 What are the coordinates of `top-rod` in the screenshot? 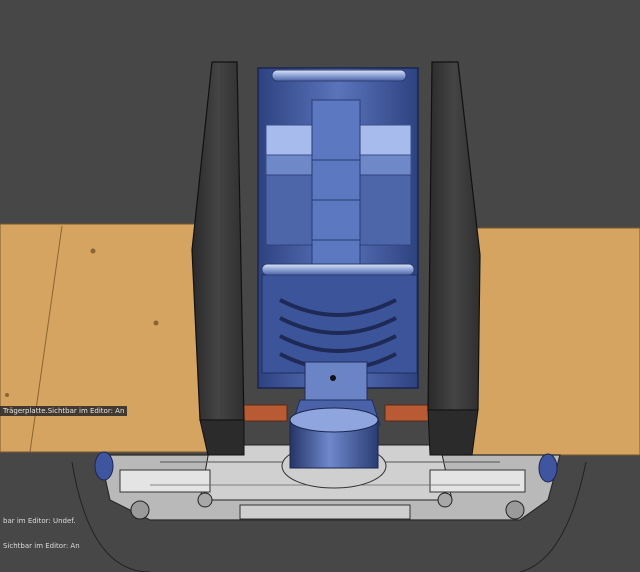 It's located at (339, 75).